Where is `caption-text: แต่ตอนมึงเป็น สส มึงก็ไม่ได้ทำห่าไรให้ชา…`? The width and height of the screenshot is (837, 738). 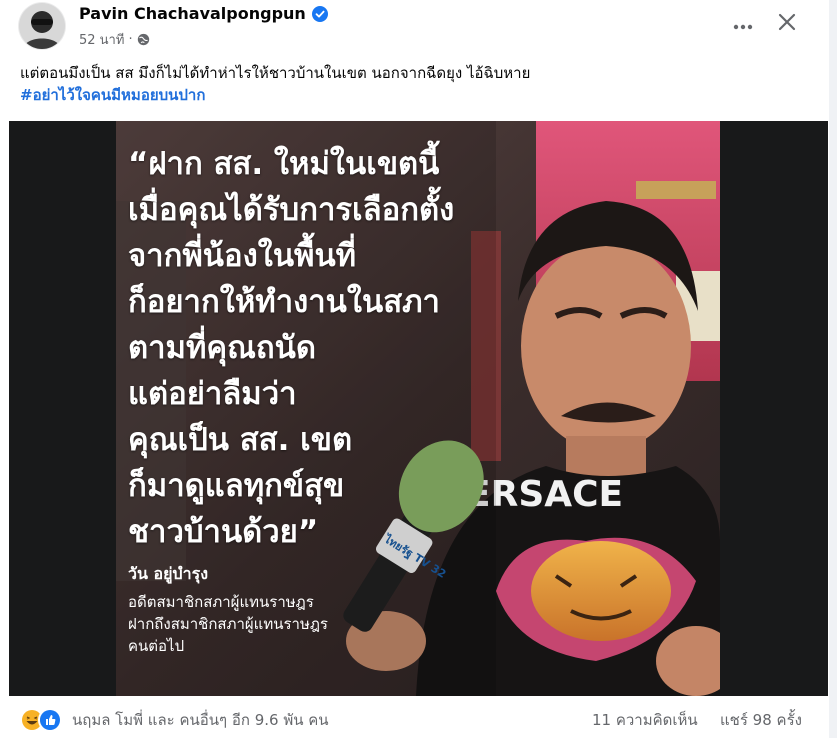 caption-text: แต่ตอนมึงเป็น สส มึงก็ไม่ได้ทำห่าไรให้ชา… is located at coordinates (275, 73).